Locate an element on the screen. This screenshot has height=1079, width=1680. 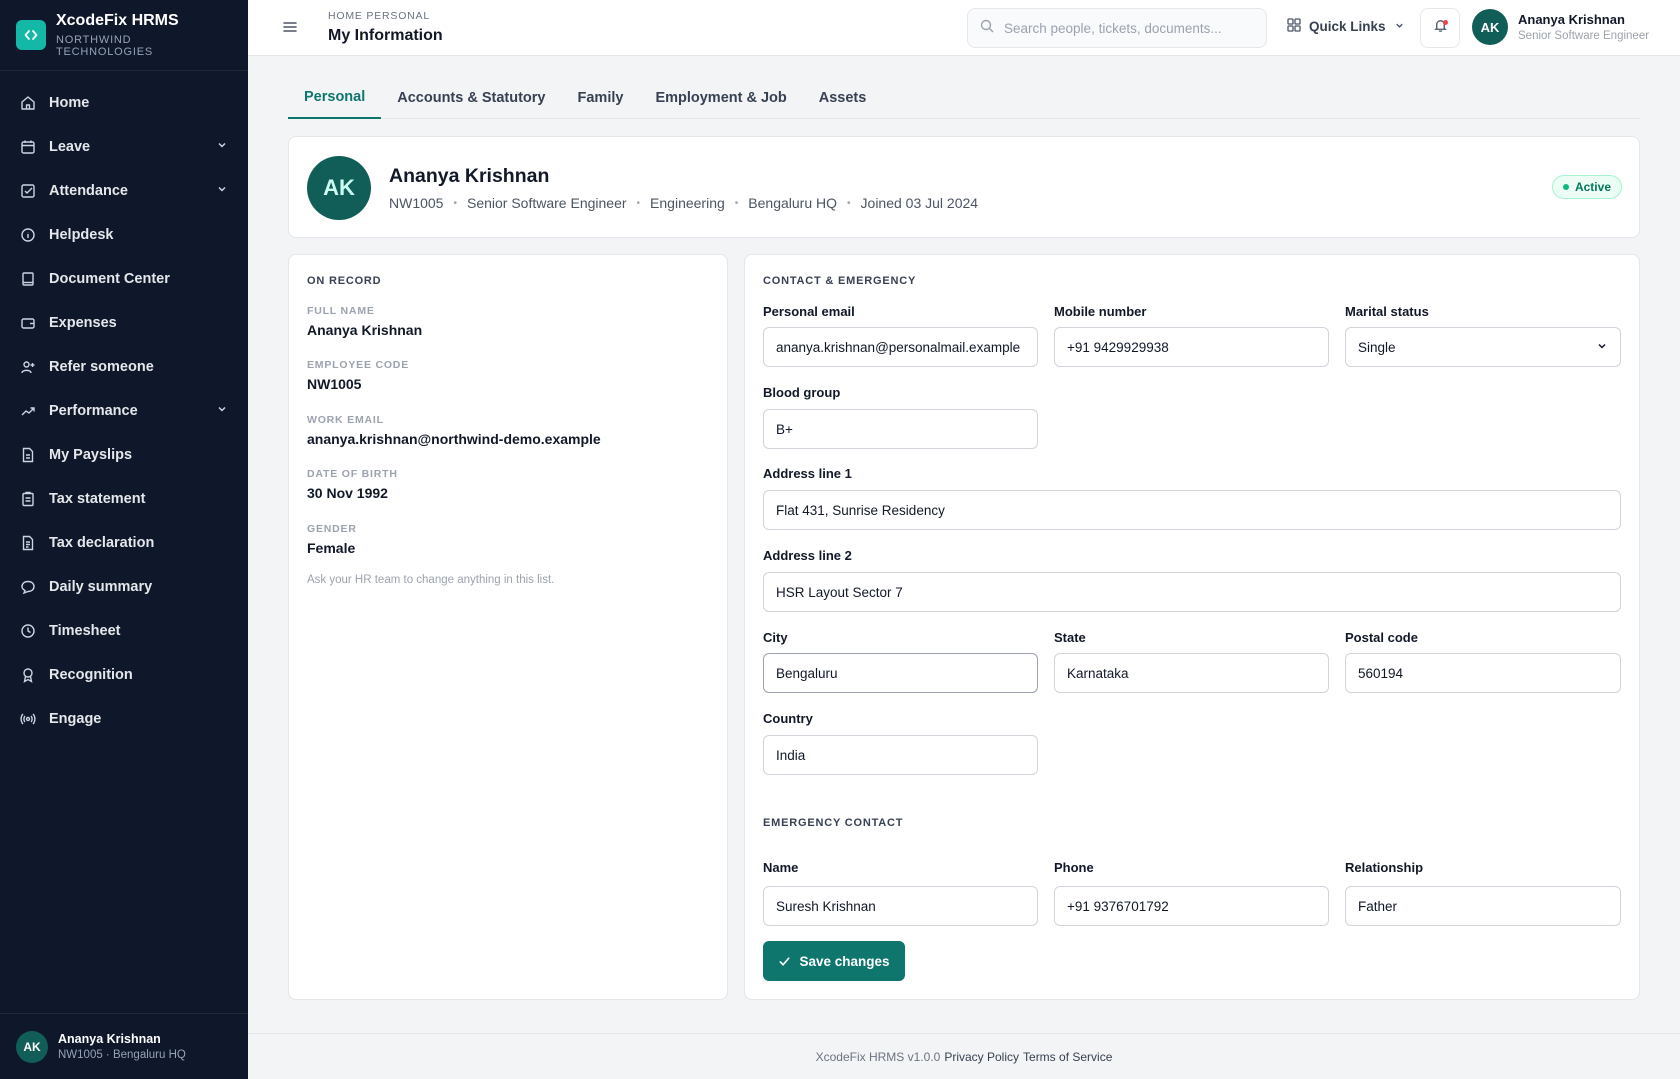
field-label: EMPLOYEE CODE is located at coordinates (358, 365).